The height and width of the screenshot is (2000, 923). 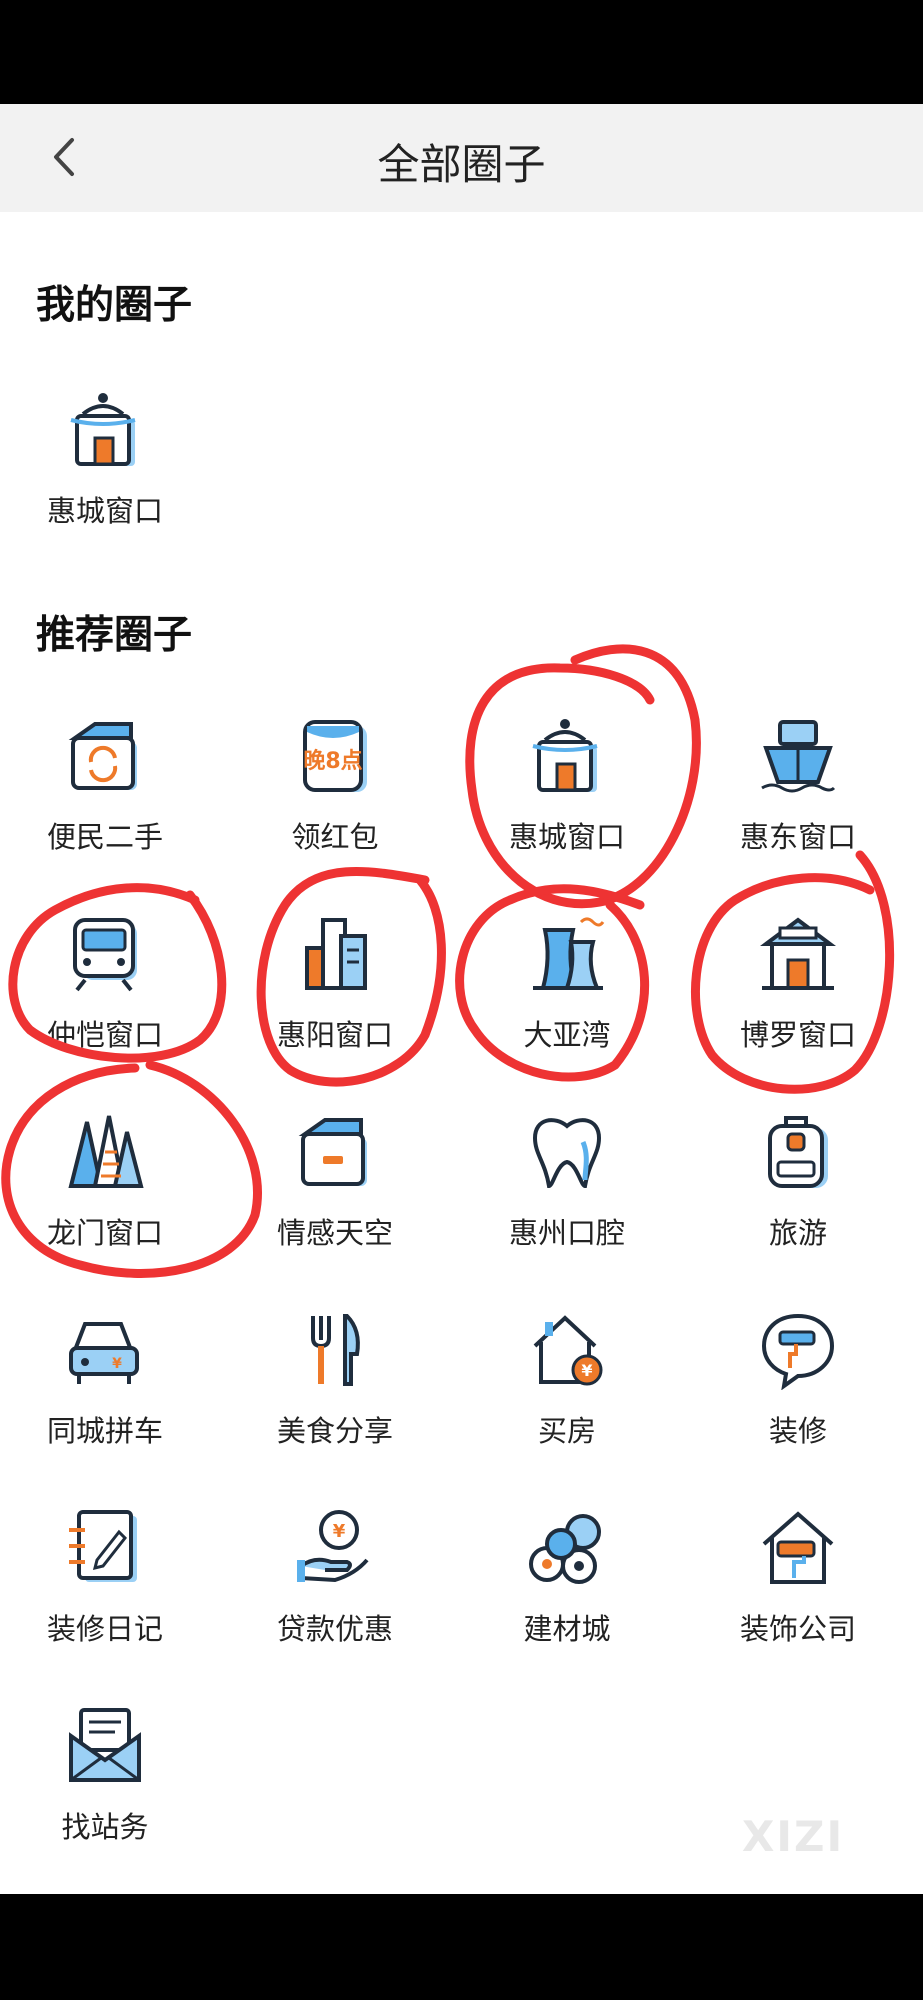 I want to click on mountain-icon, so click(x=106, y=1151).